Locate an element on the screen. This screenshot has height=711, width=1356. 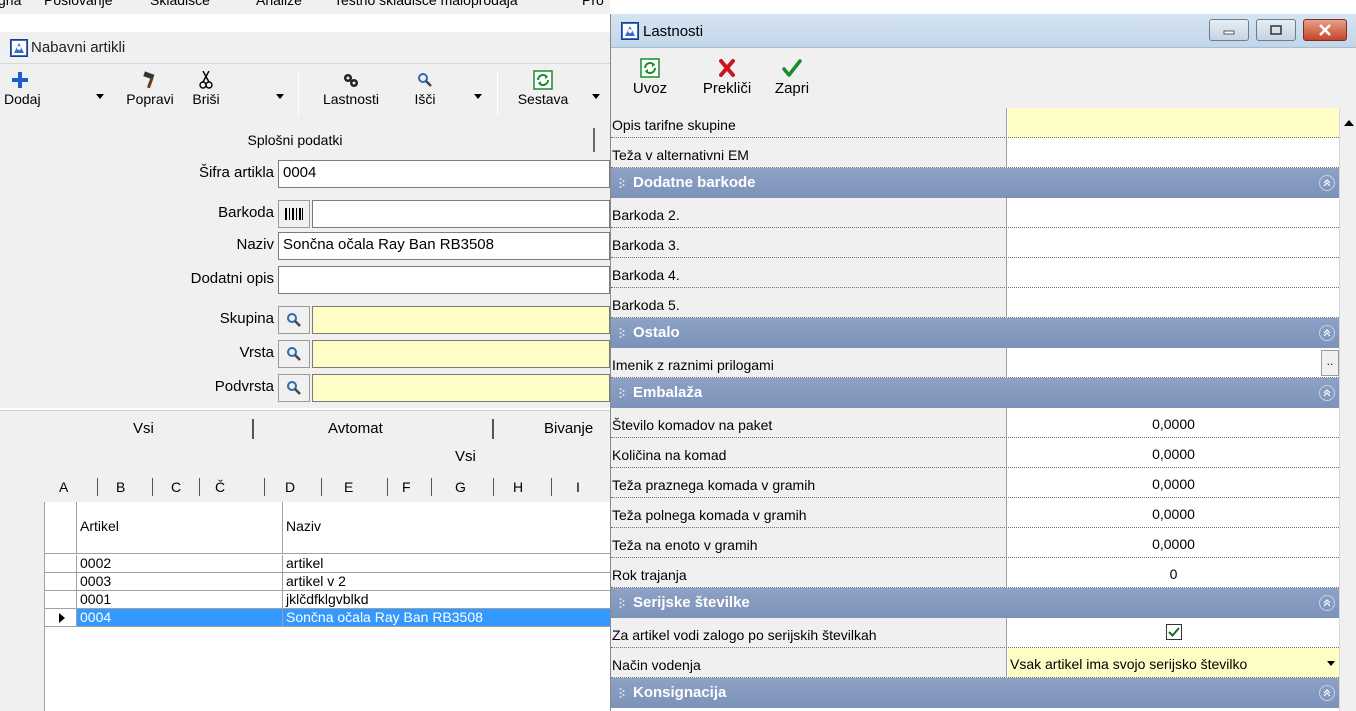
chevron-down-icon is located at coordinates (1331, 663).